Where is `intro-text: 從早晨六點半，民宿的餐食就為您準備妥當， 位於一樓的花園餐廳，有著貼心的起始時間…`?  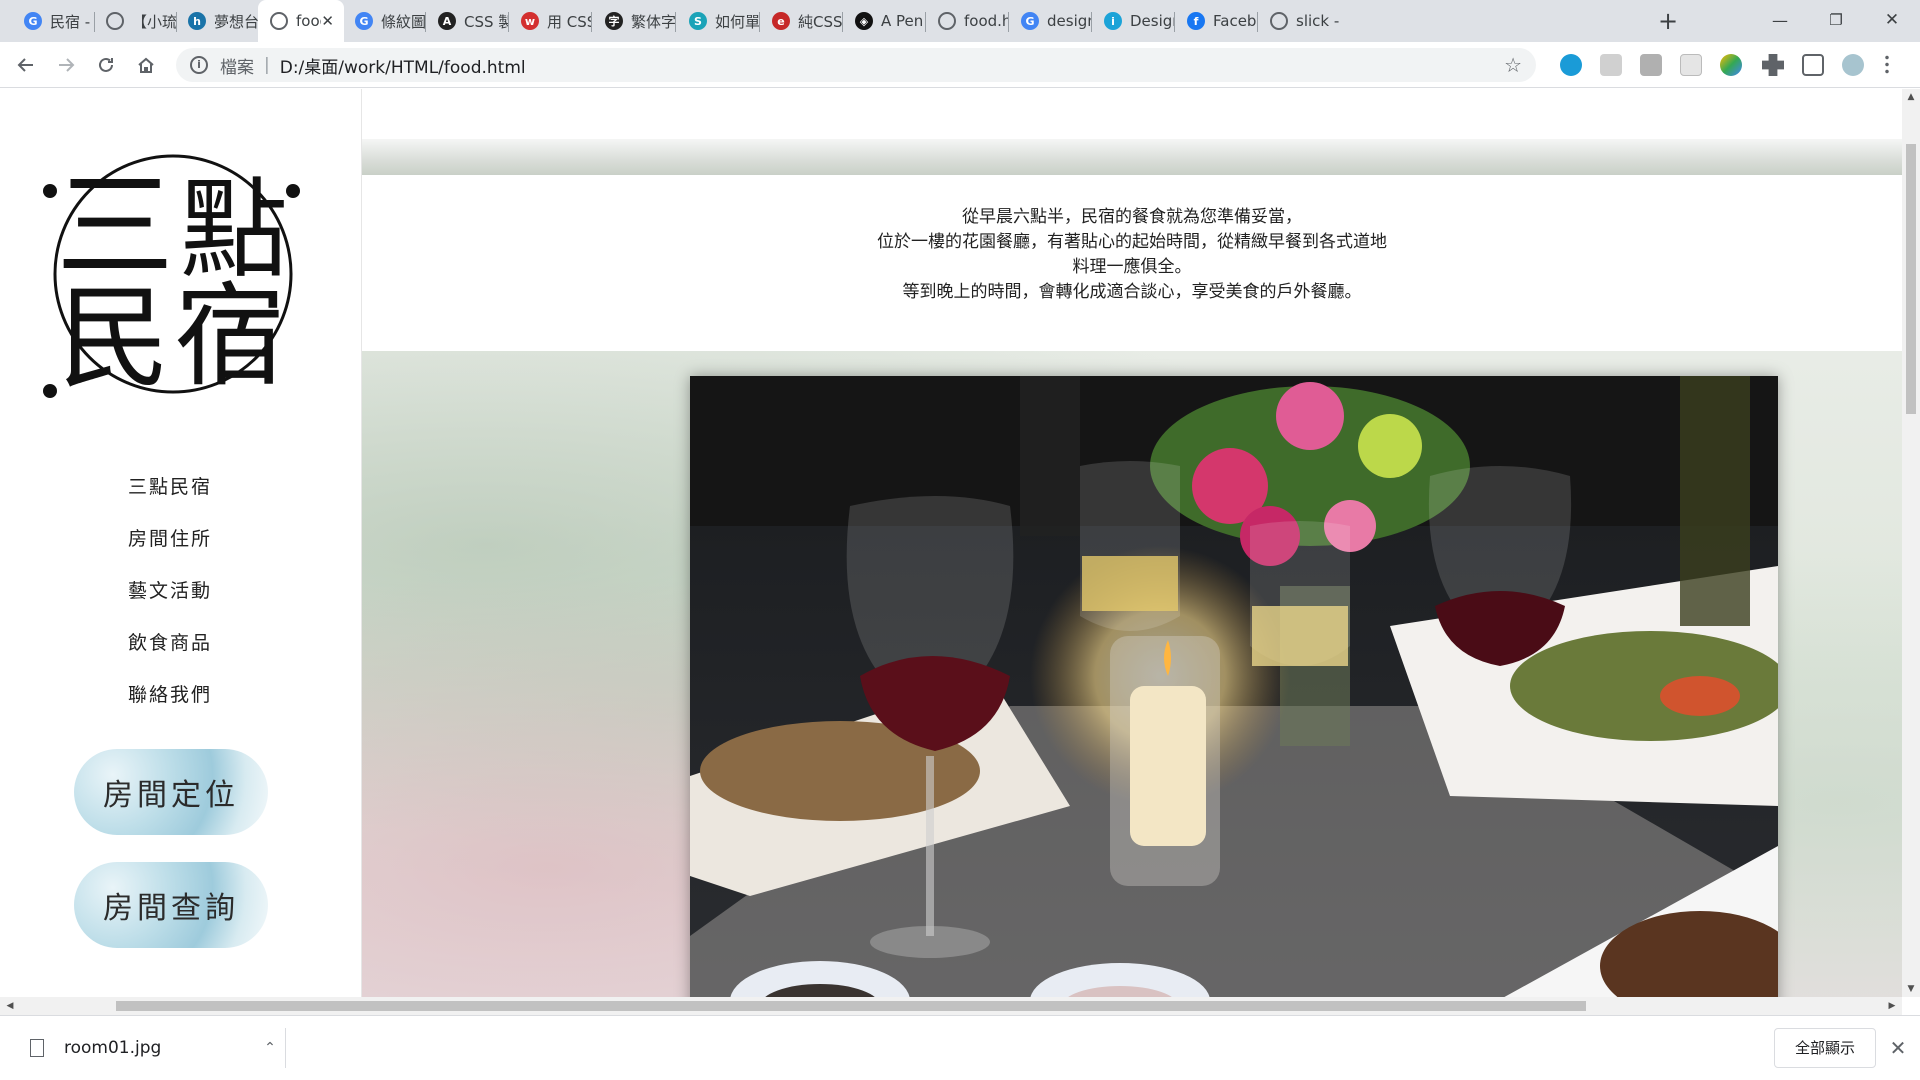
intro-text: 從早晨六點半，民宿的餐食就為您準備妥當， 位於一樓的花園餐廳，有著貼心的起始時間… is located at coordinates (1132, 263).